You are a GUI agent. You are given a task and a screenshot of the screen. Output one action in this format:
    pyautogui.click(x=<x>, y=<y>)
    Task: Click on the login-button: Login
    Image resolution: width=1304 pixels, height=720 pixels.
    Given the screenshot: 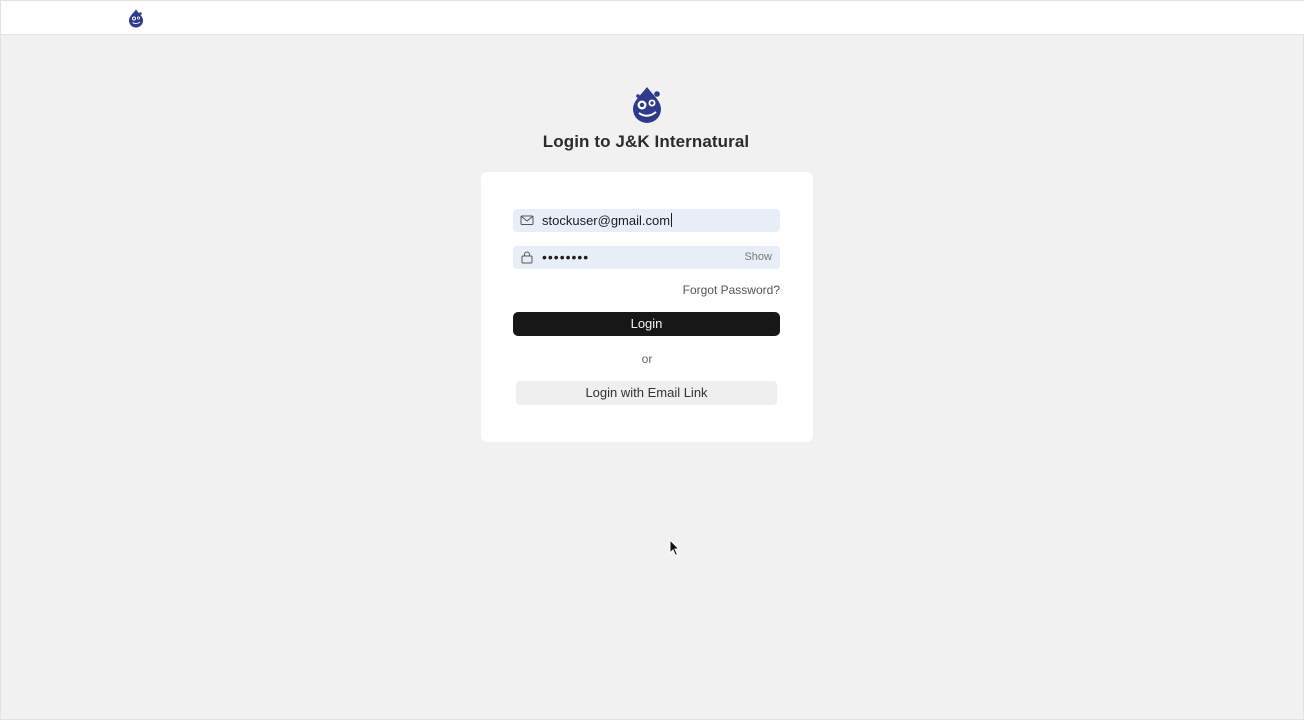 What is the action you would take?
    pyautogui.click(x=646, y=324)
    